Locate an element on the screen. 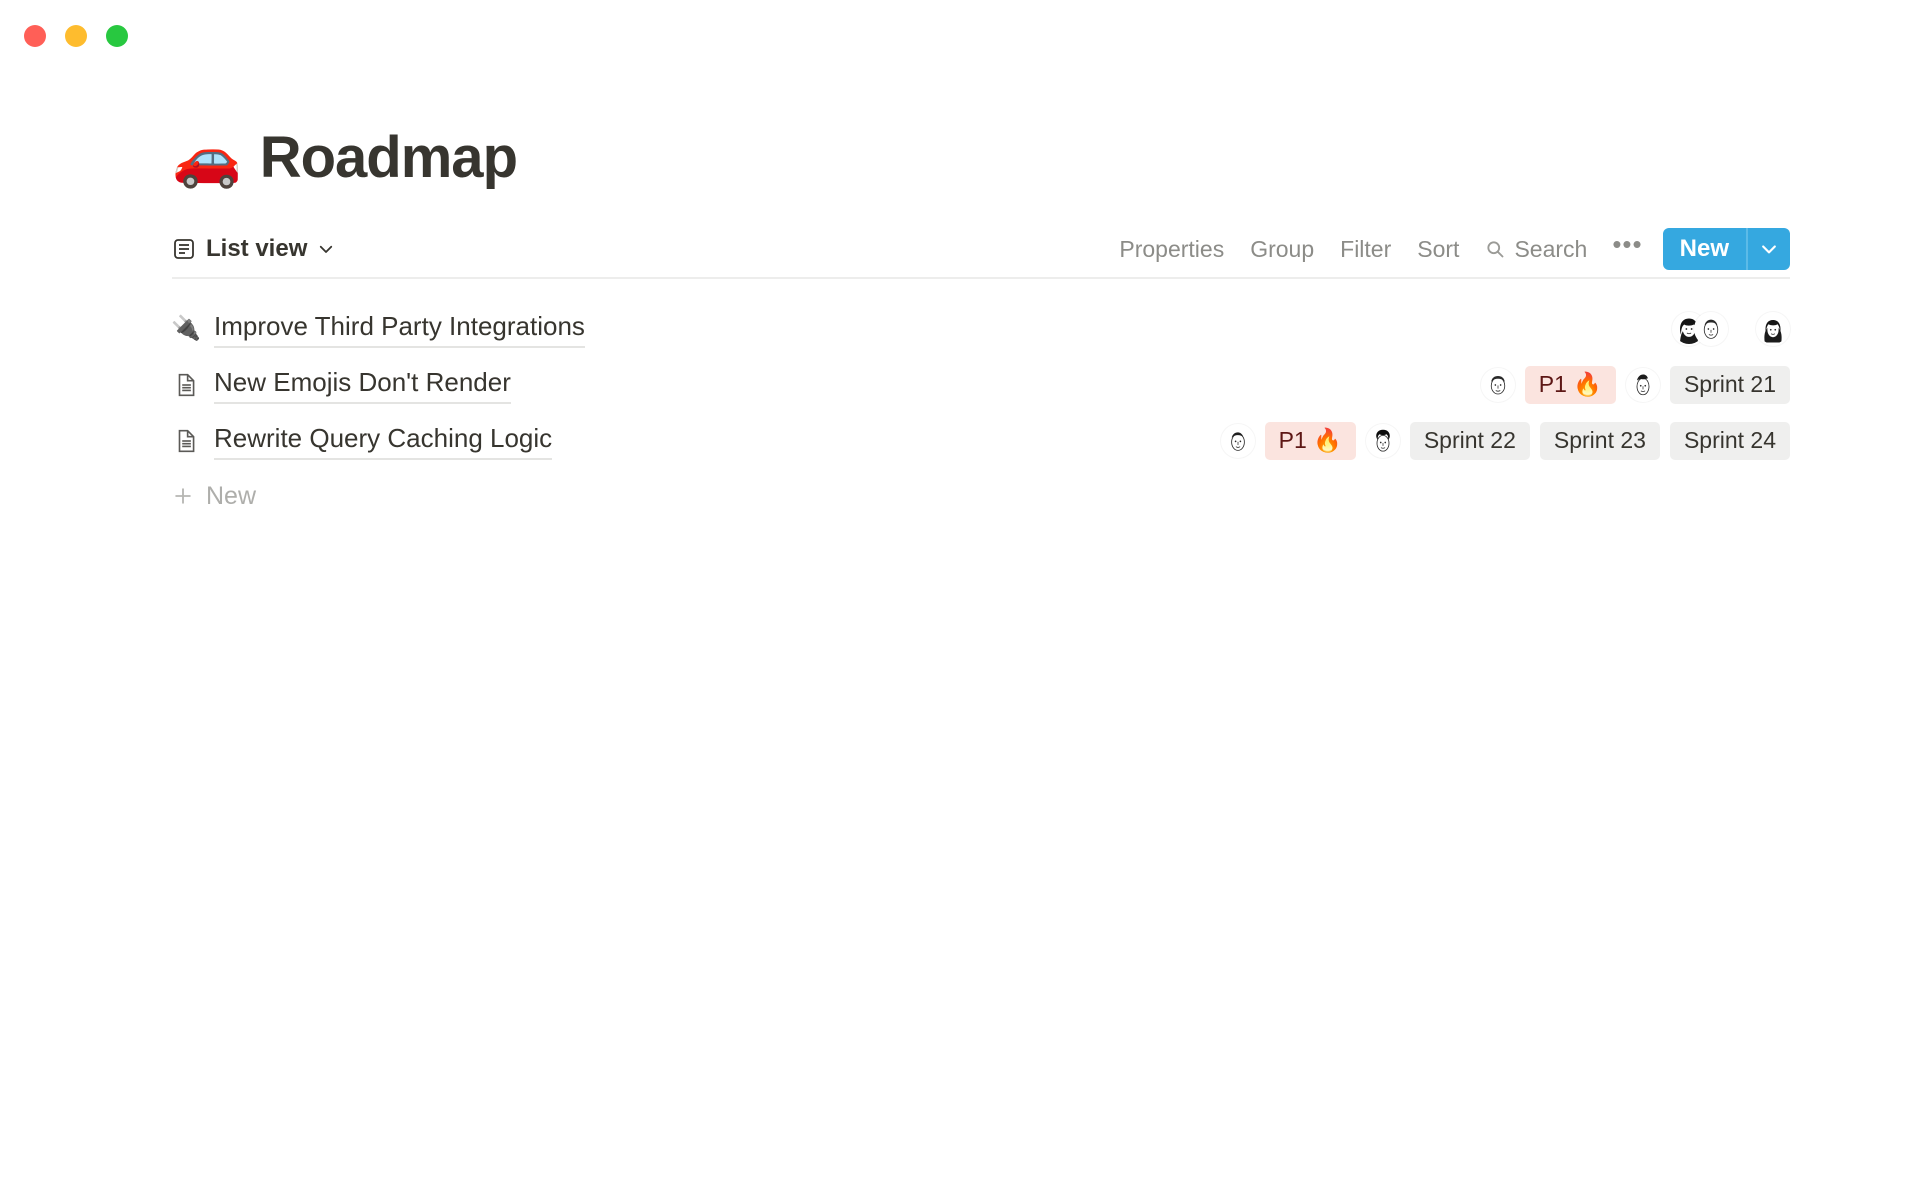  sort-button: Sort is located at coordinates (1438, 249).